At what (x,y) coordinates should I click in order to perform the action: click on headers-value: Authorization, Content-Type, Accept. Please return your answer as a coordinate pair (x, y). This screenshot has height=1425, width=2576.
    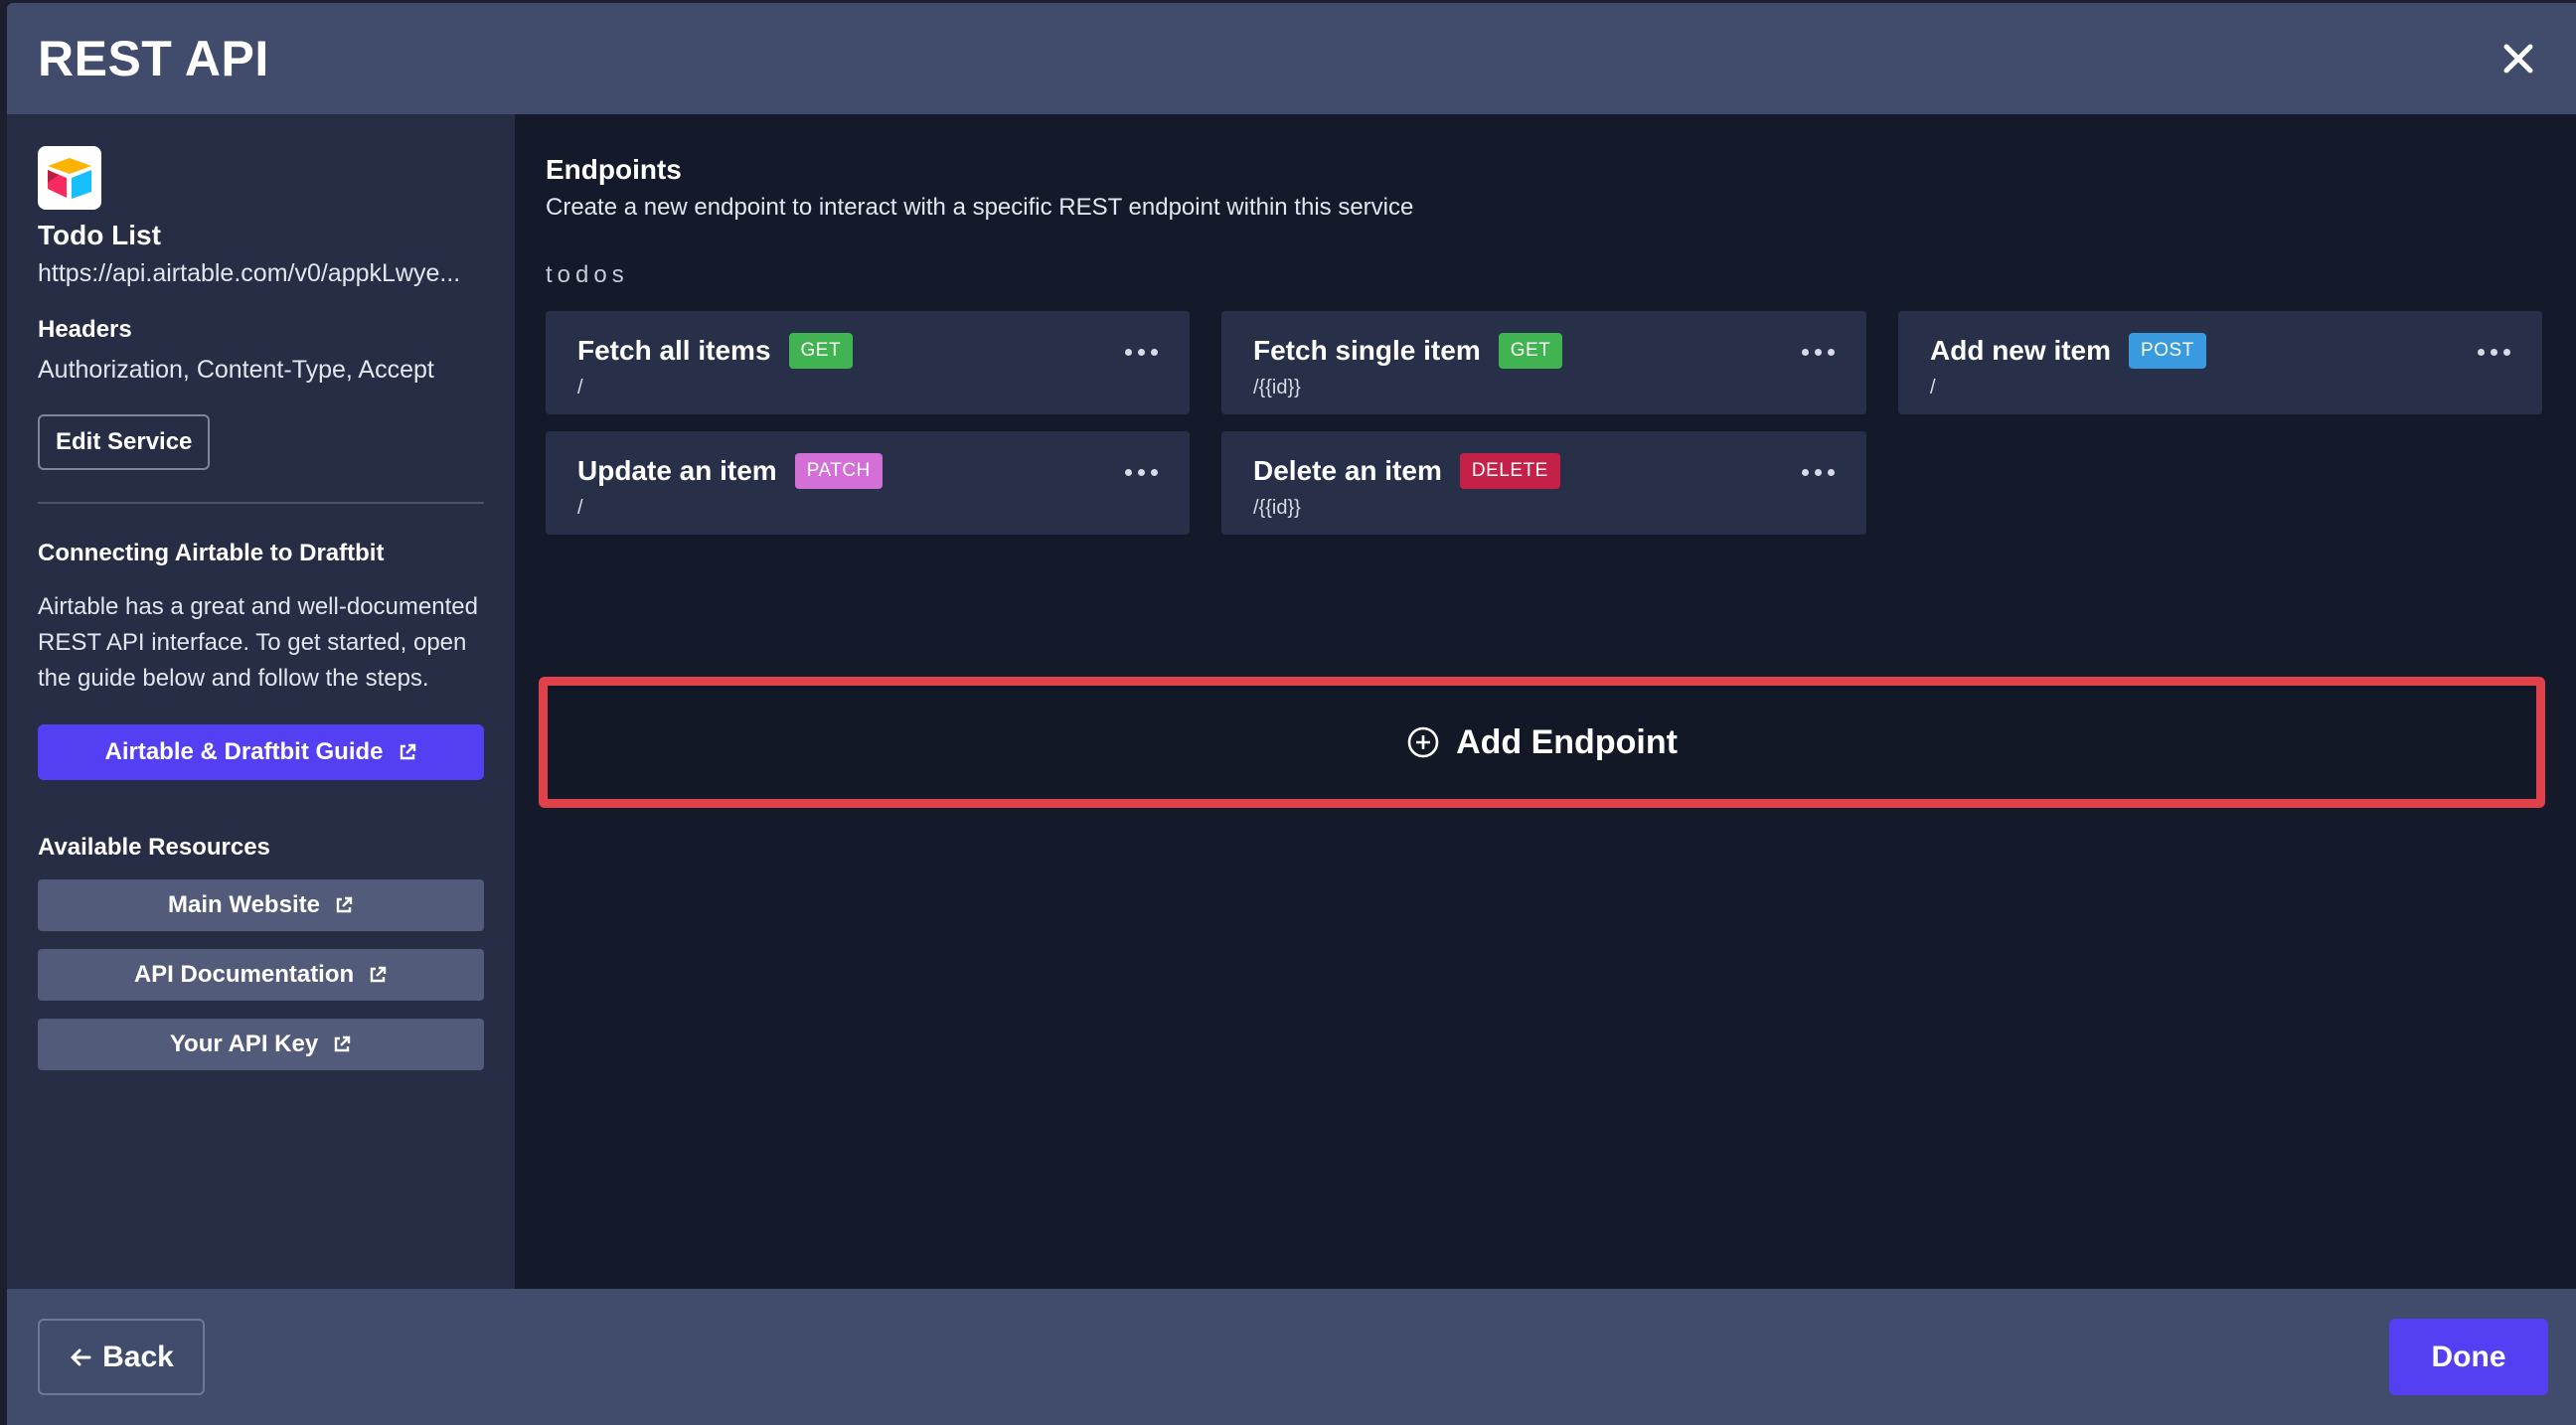
    Looking at the image, I should click on (236, 370).